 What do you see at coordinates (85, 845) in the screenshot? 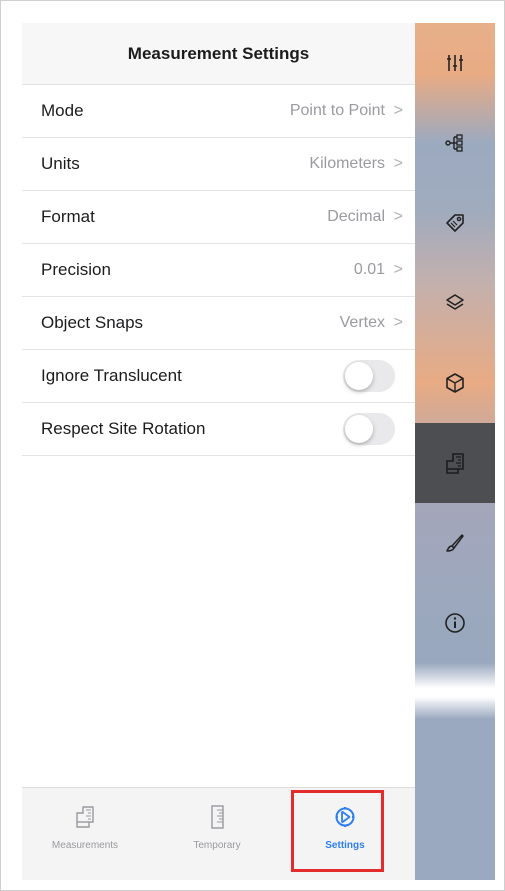
I see `tab-measurements-label: Measurements` at bounding box center [85, 845].